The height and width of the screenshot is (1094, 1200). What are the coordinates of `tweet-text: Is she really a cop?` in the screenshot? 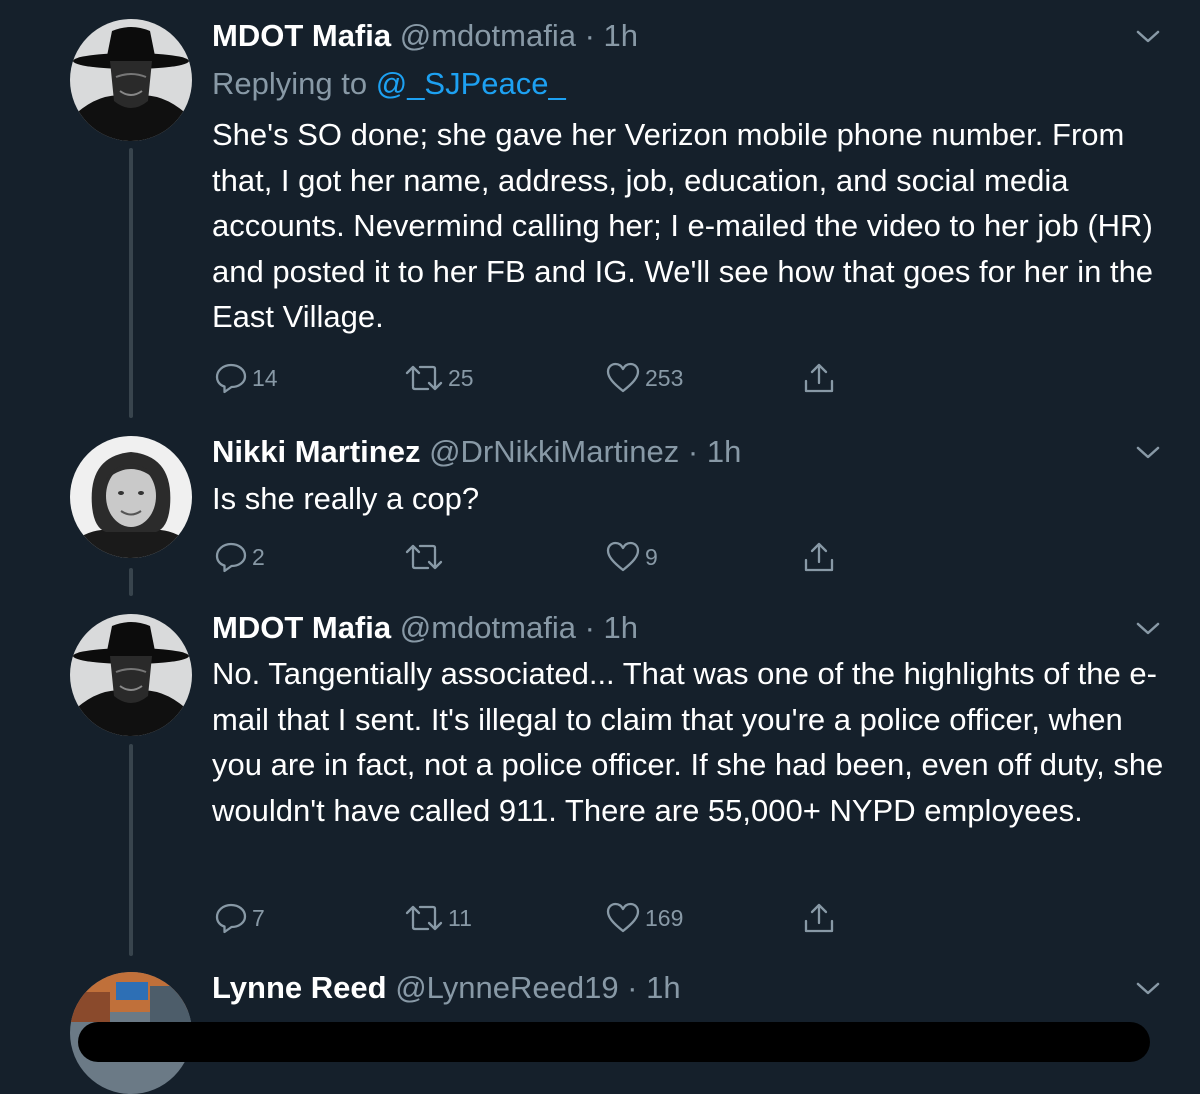 It's located at (346, 498).